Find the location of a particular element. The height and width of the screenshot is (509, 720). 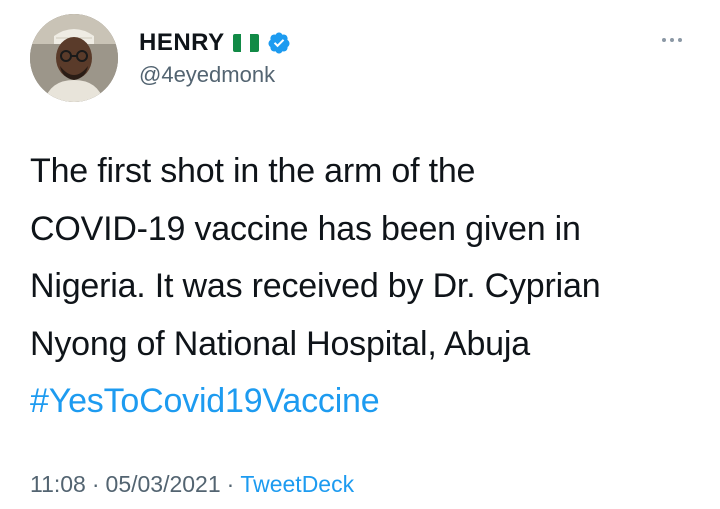

tweet-date: 05/03/2021 is located at coordinates (163, 484).